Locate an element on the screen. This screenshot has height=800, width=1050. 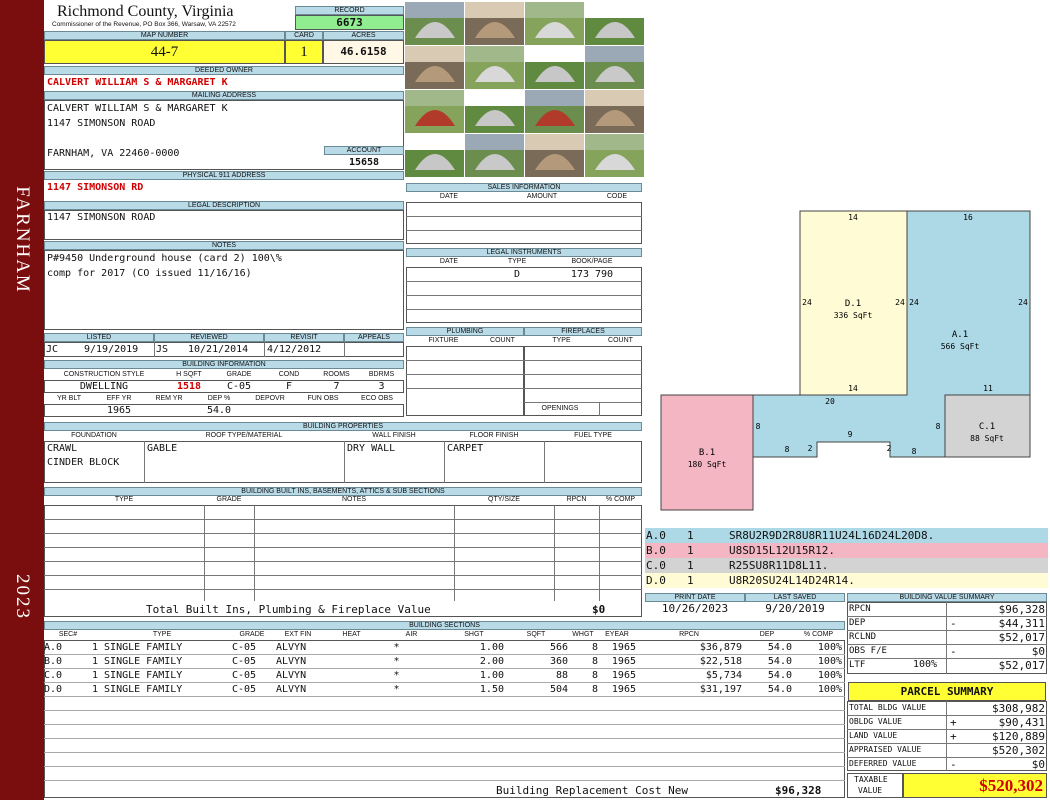
props-header-wall: WALL FINISH is located at coordinates (394, 435).